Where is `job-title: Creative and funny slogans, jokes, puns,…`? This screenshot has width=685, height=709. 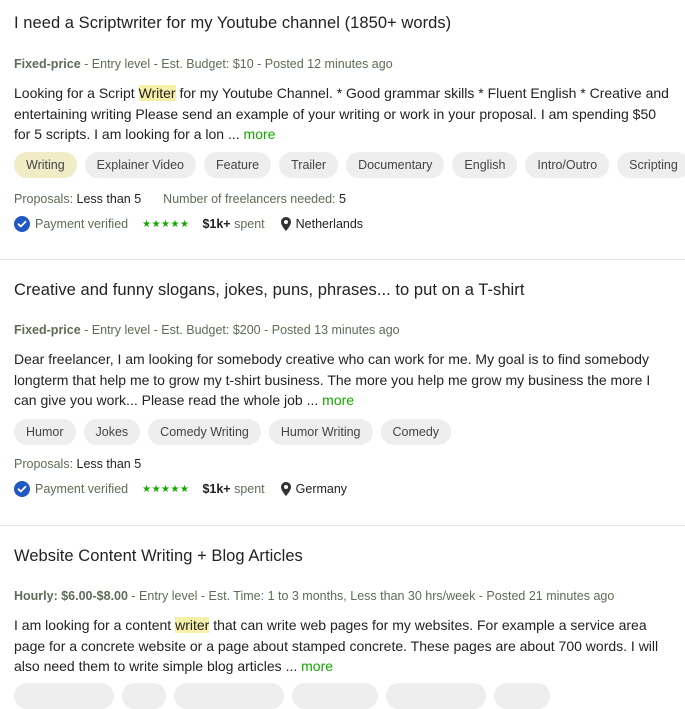 job-title: Creative and funny slogans, jokes, puns,… is located at coordinates (269, 290).